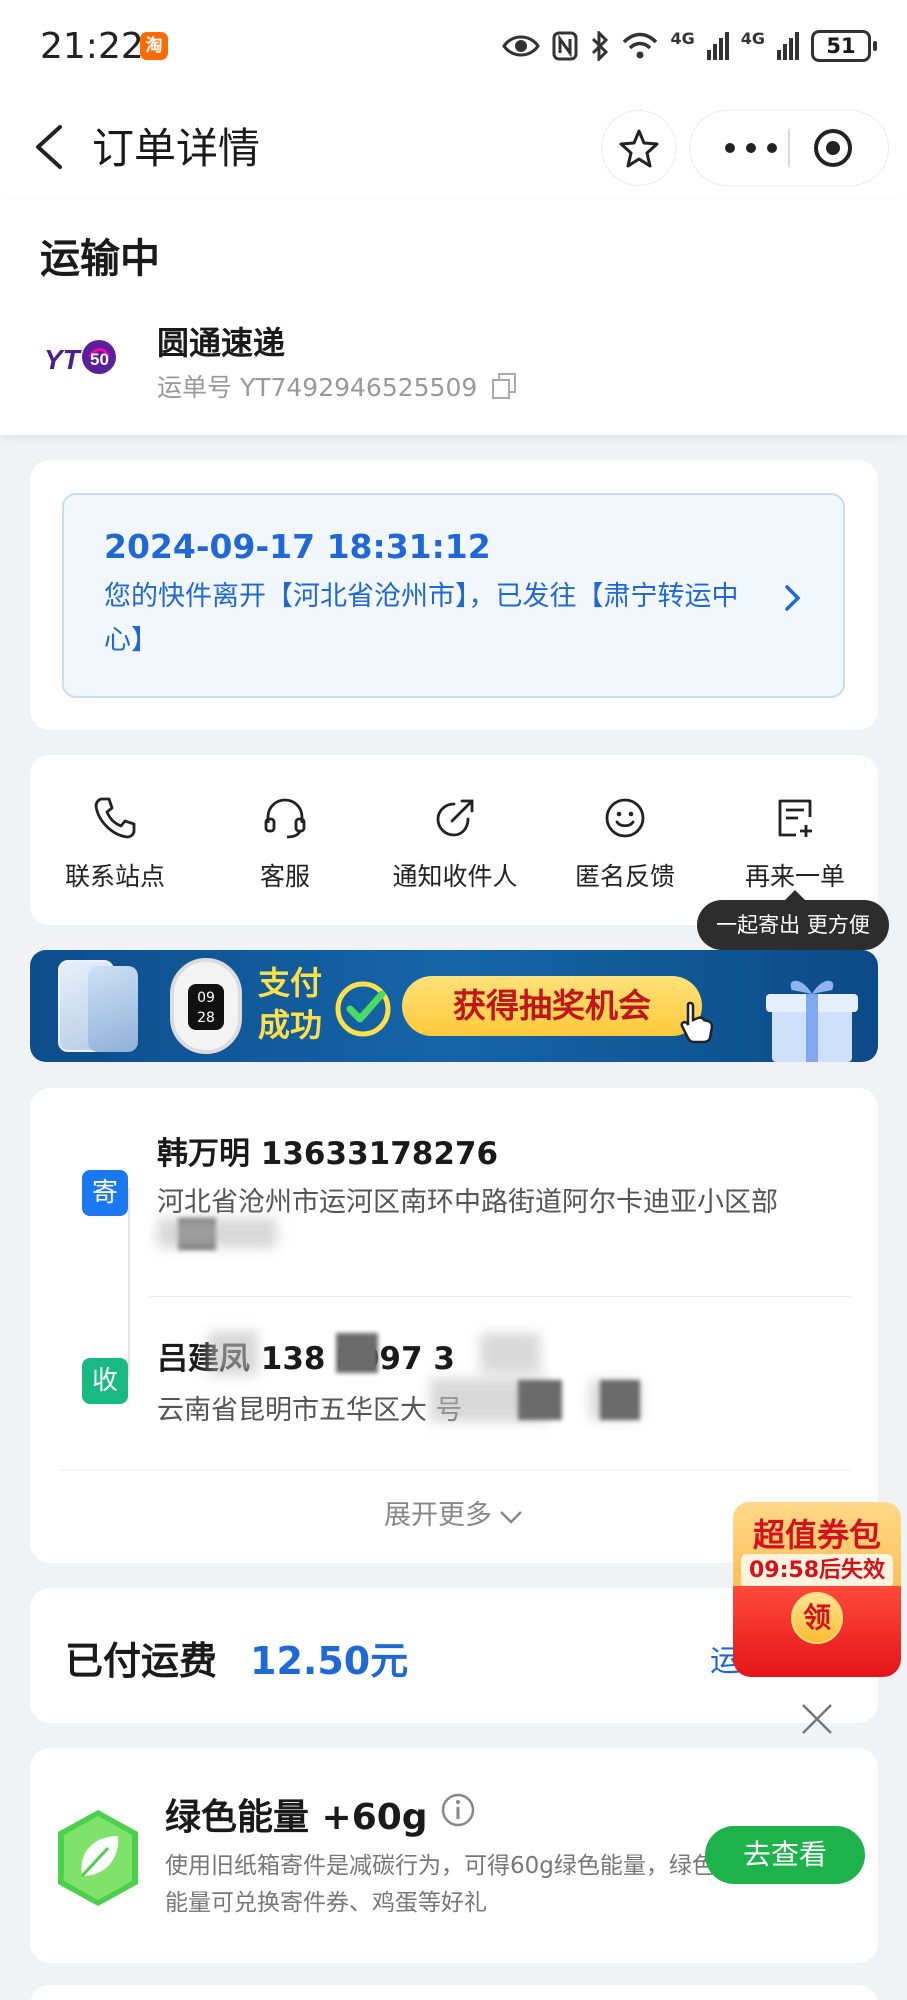  What do you see at coordinates (640, 45) in the screenshot?
I see `wifi-icon` at bounding box center [640, 45].